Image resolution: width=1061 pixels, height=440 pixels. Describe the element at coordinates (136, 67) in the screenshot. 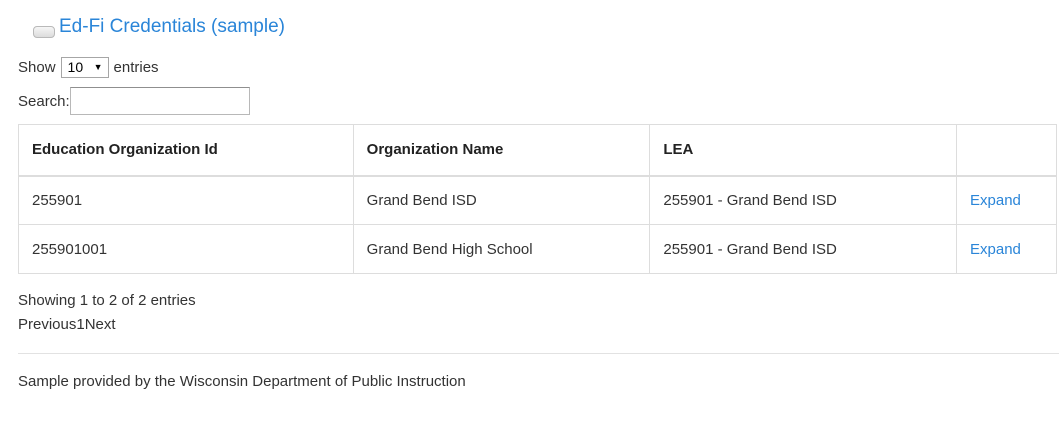

I see `entries-label: entries` at that location.